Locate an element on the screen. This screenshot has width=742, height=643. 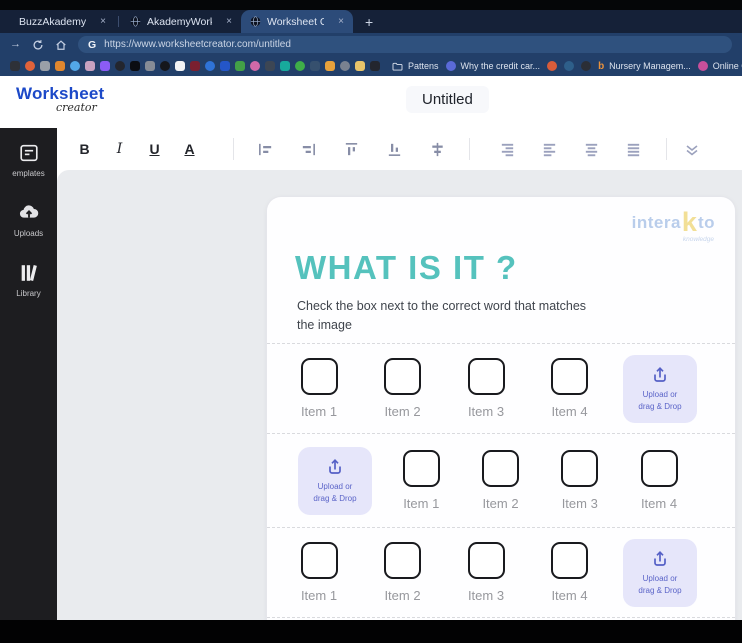
text-align-left-icon is located at coordinates (549, 149).